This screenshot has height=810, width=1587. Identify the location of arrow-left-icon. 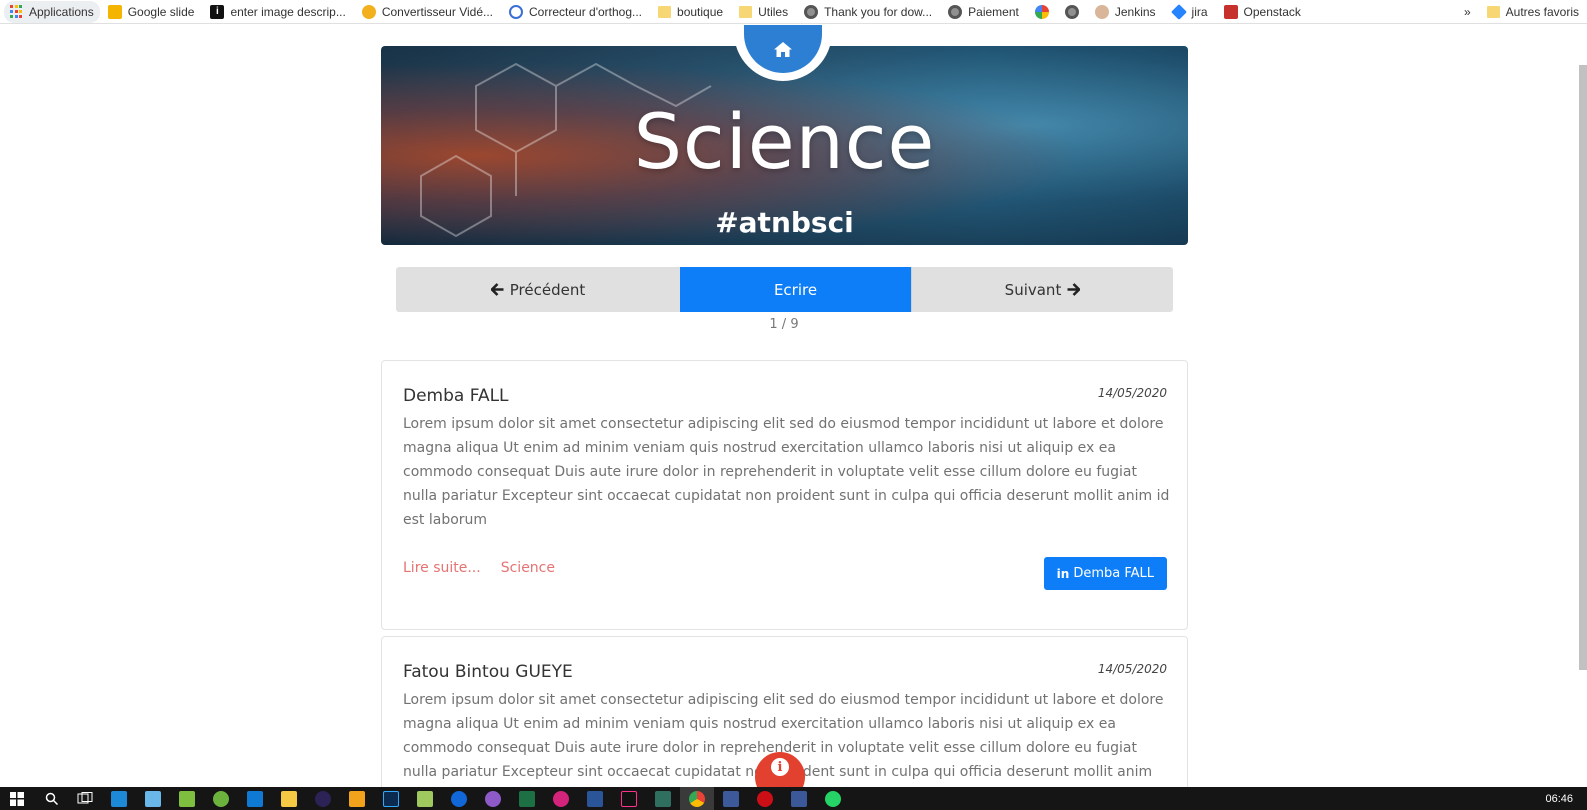
(497, 289).